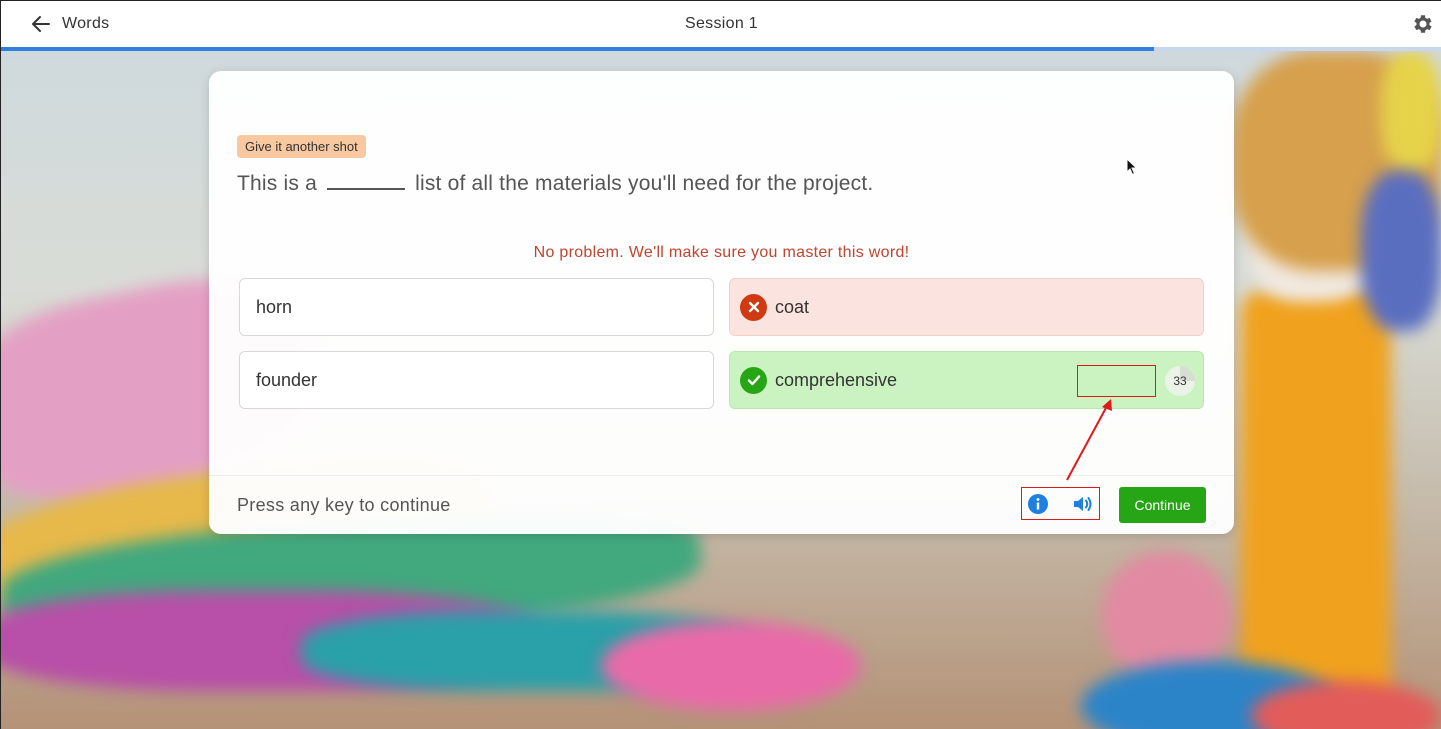 The height and width of the screenshot is (729, 1441). I want to click on annotation-highlight-box, so click(1116, 381).